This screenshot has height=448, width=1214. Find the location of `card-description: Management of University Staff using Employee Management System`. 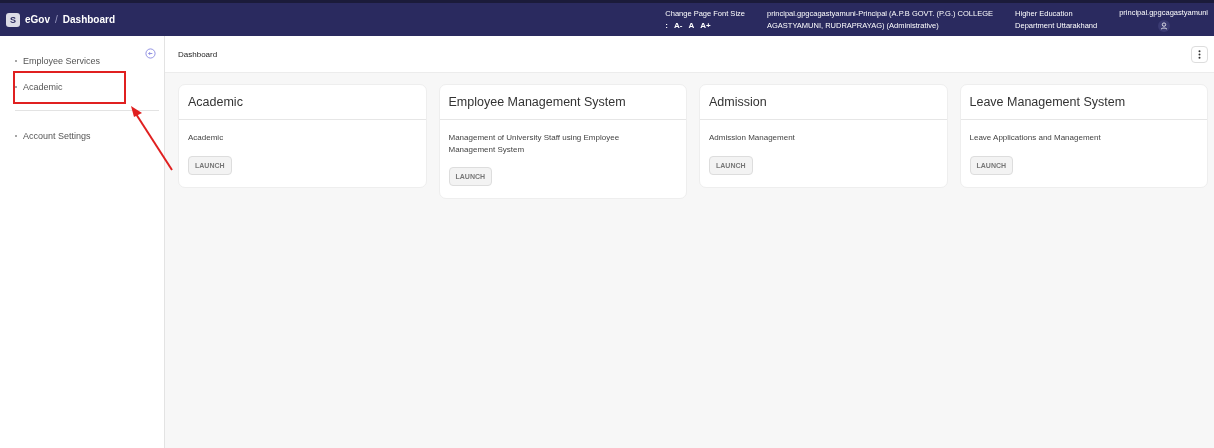

card-description: Management of University Staff using Employee Management System is located at coordinates (534, 144).